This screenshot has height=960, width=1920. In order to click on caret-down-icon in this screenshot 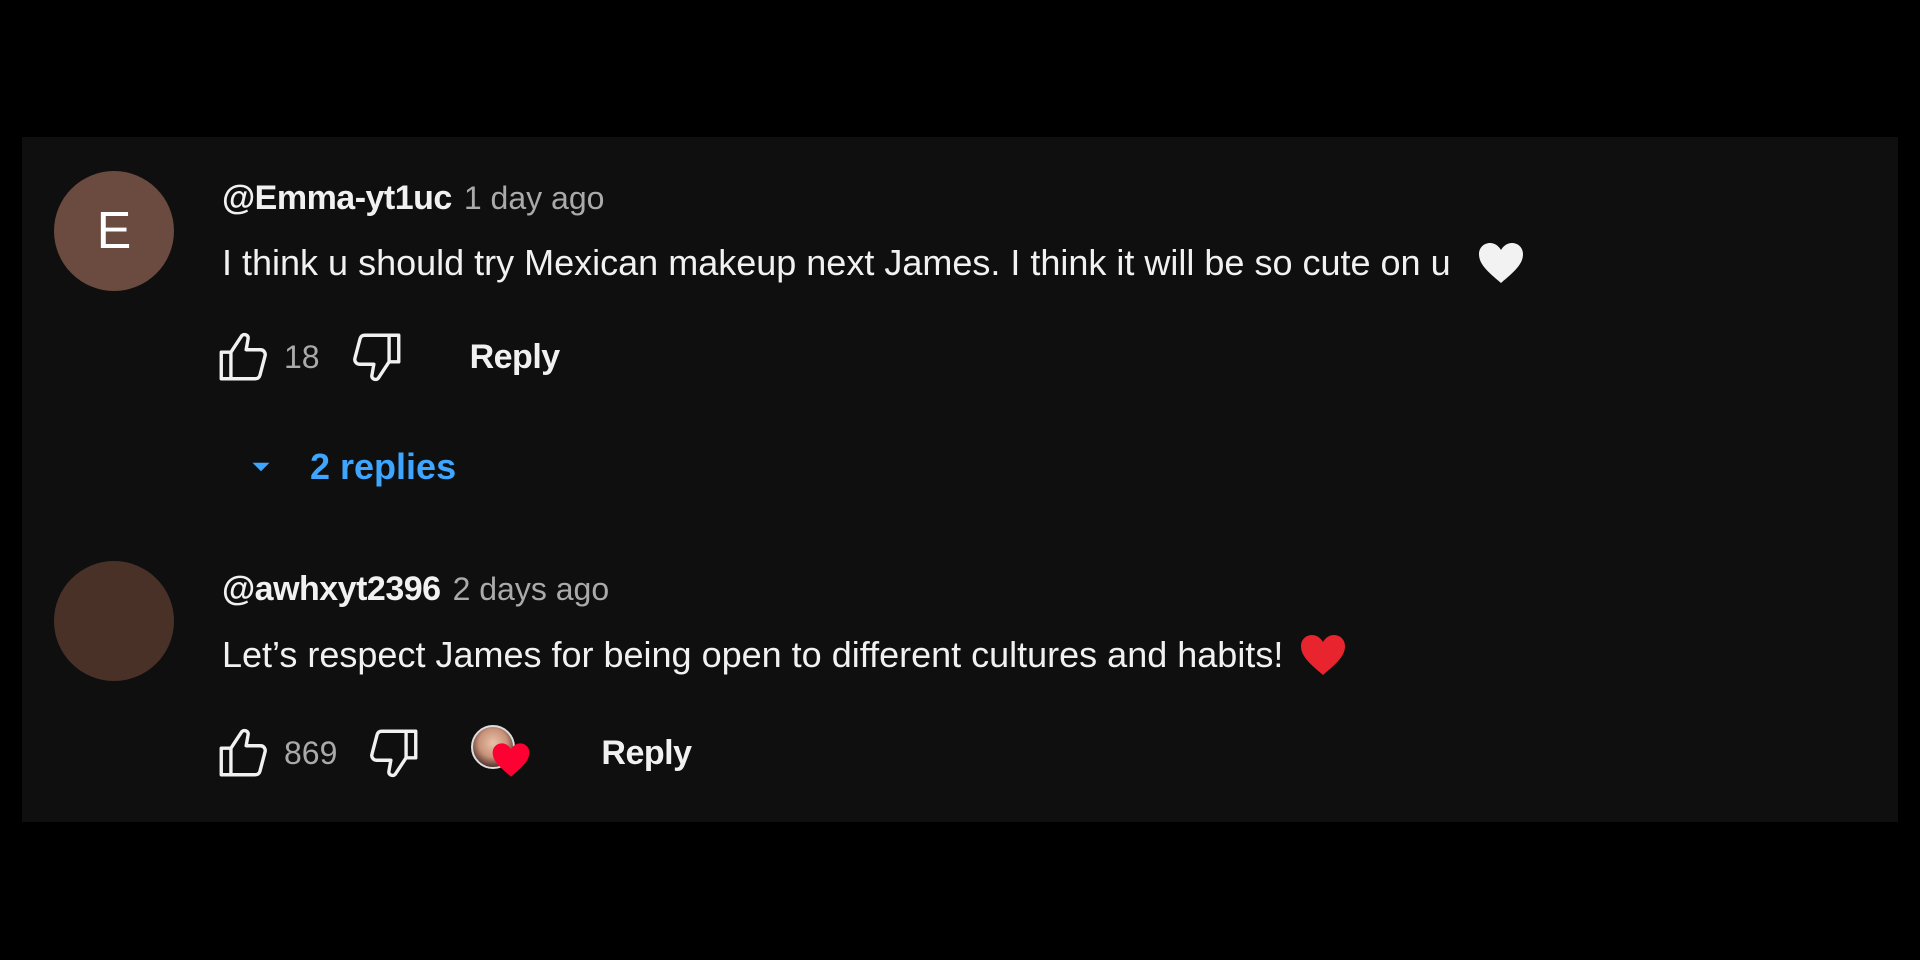, I will do `click(261, 467)`.